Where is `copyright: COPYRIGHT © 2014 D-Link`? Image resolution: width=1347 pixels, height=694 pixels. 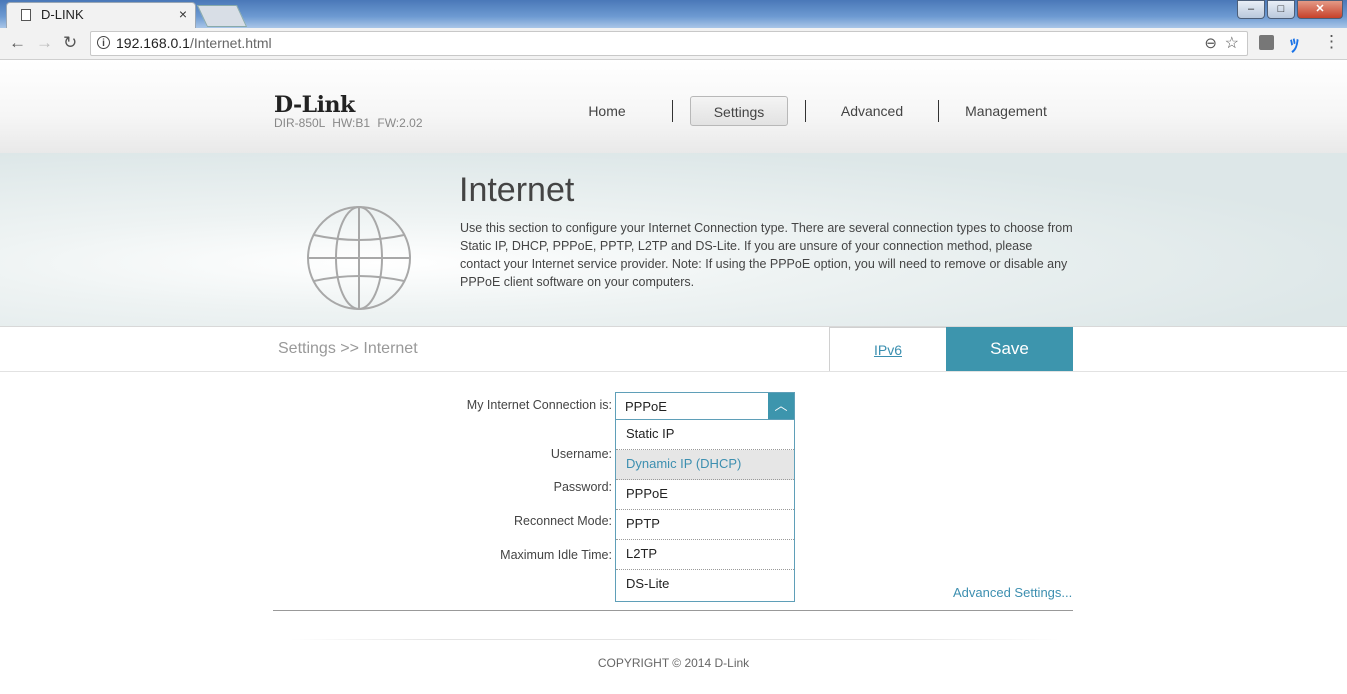 copyright: COPYRIGHT © 2014 D-Link is located at coordinates (673, 663).